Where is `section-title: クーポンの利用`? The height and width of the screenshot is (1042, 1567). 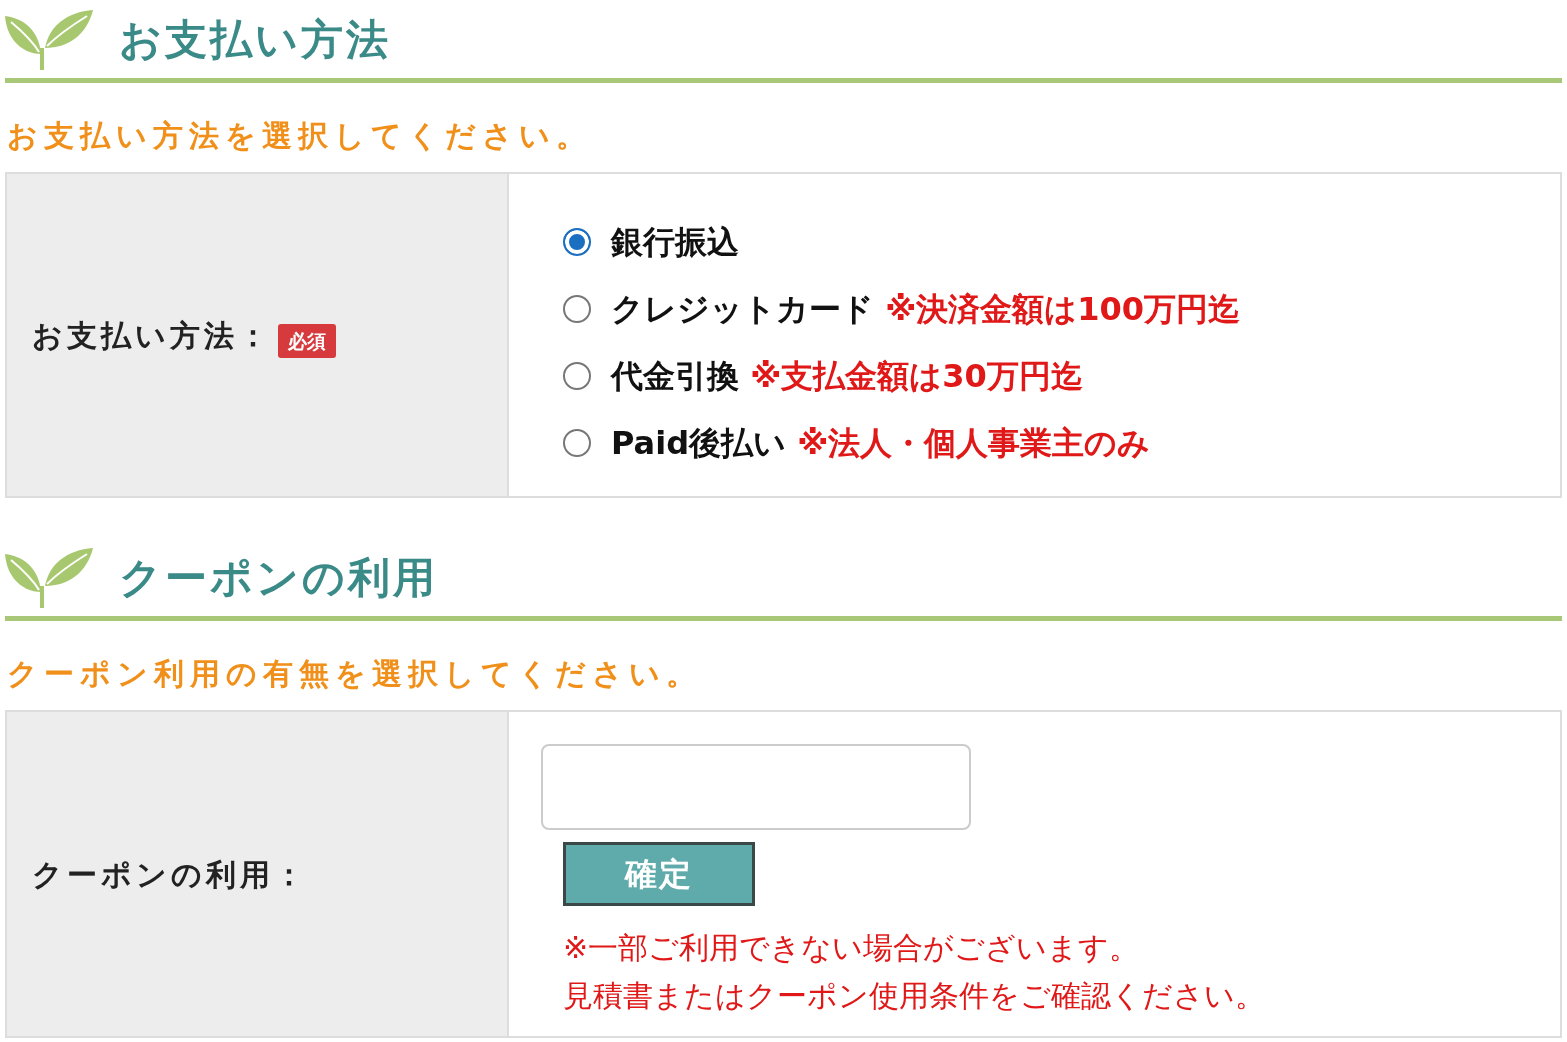
section-title: クーポンの利用 is located at coordinates (278, 577).